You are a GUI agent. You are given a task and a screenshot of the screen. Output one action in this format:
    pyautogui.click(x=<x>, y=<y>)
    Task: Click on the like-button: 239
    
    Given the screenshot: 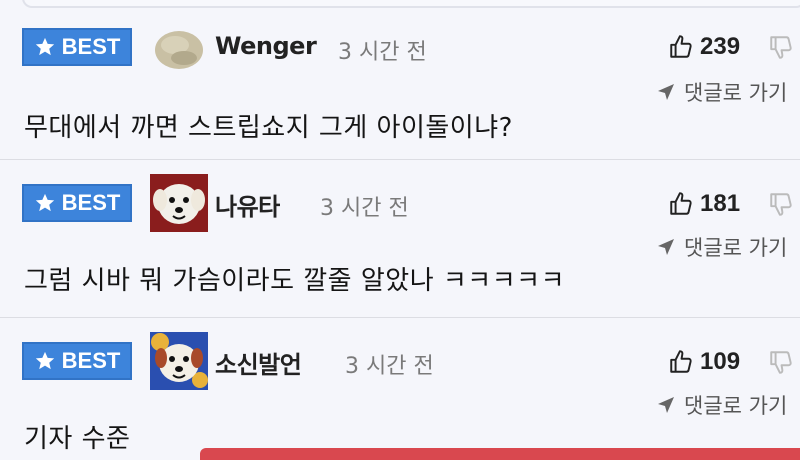 What is the action you would take?
    pyautogui.click(x=704, y=47)
    